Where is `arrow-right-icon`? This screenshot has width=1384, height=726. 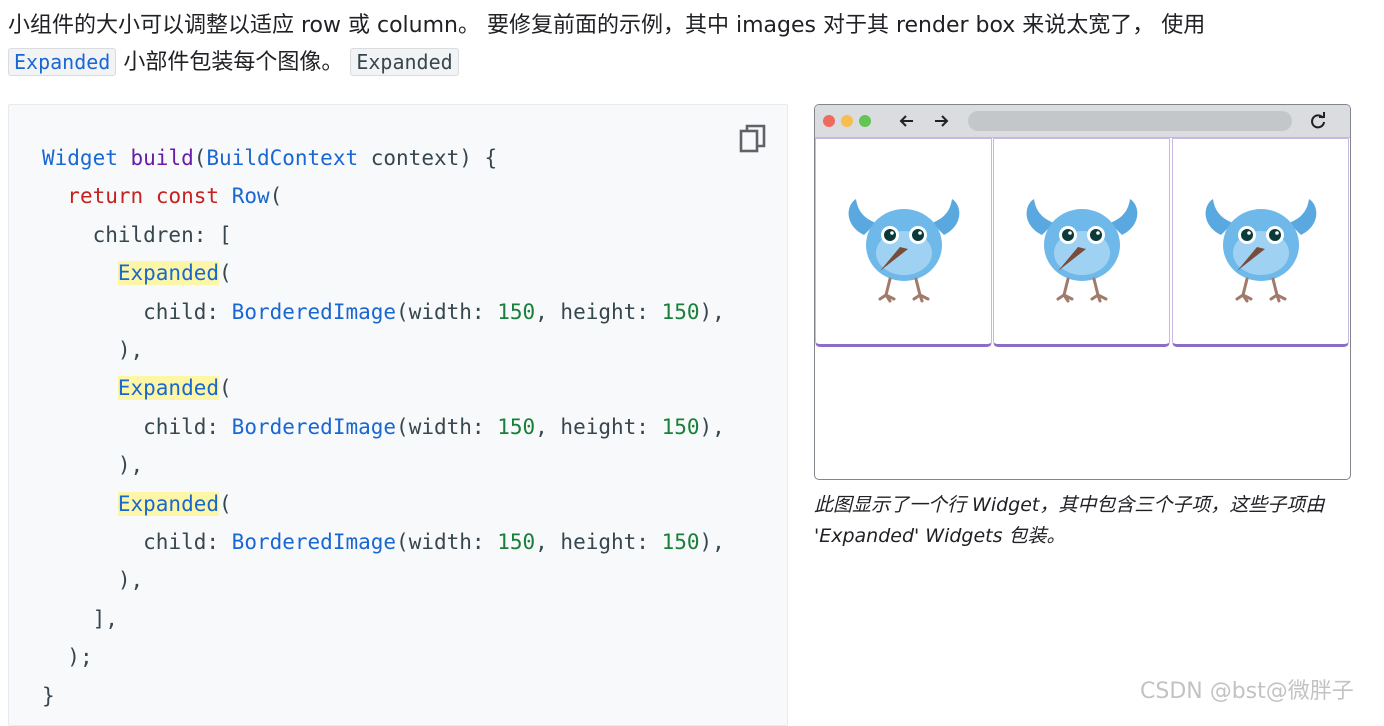
arrow-right-icon is located at coordinates (942, 121).